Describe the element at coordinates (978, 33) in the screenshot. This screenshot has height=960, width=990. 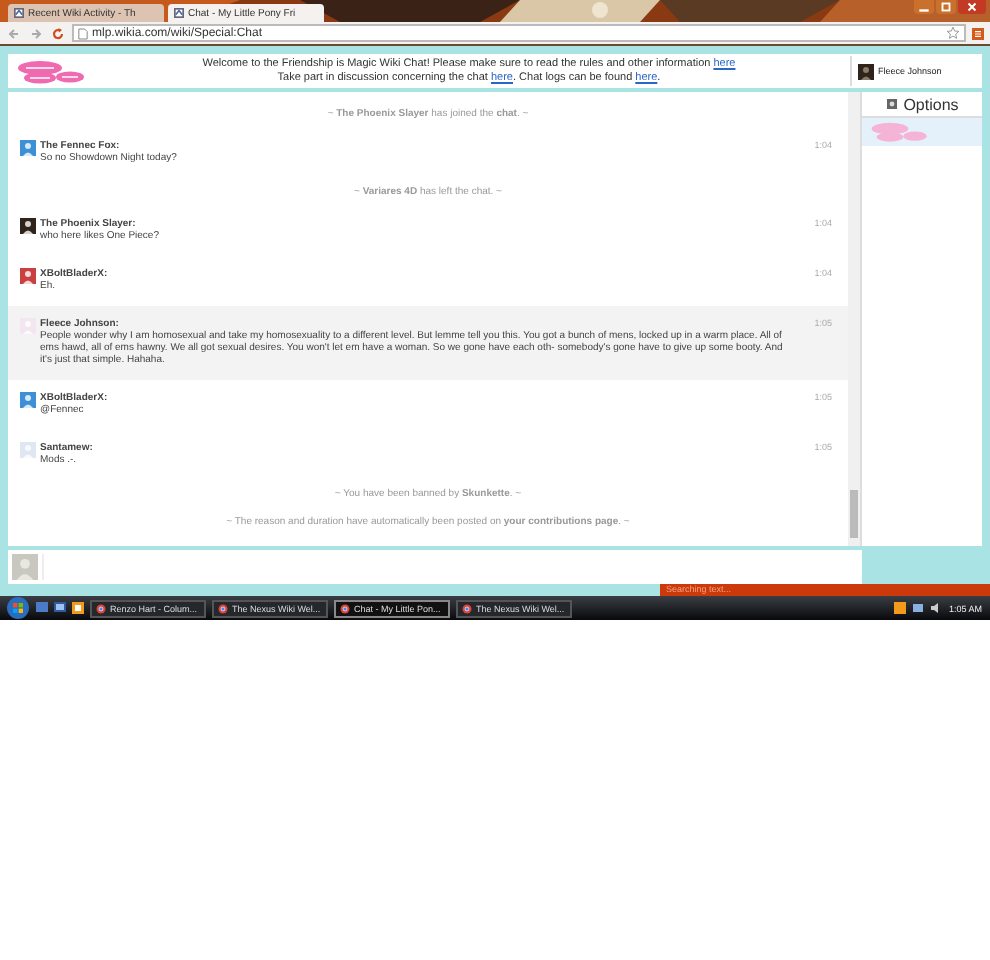
I see `menu-icon` at that location.